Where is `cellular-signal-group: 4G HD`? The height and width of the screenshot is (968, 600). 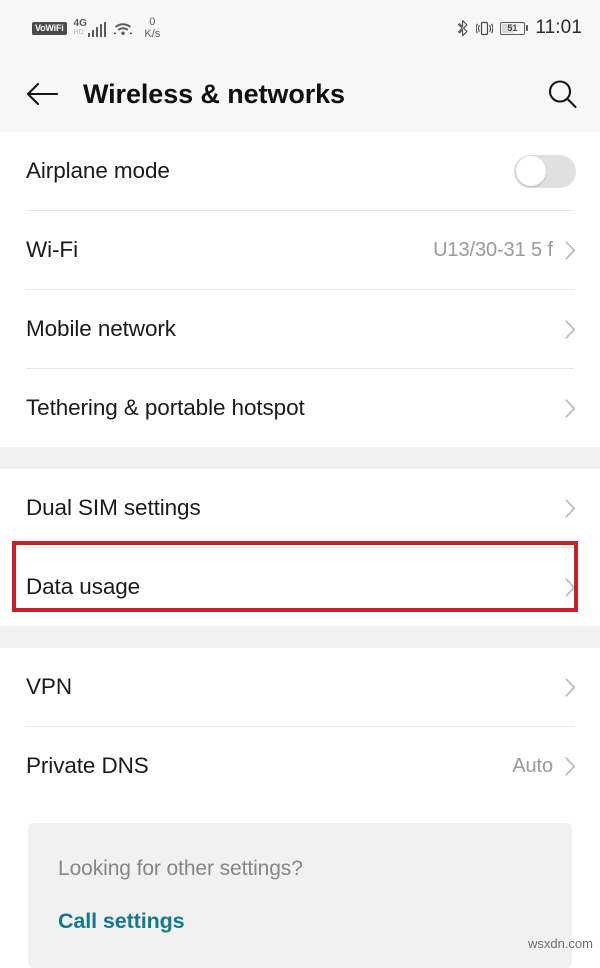 cellular-signal-group: 4G HD is located at coordinates (90, 28).